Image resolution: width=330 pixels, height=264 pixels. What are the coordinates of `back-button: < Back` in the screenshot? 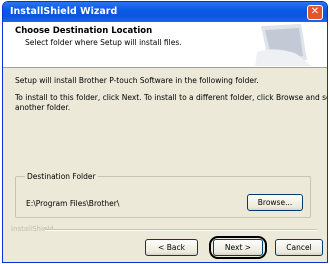 It's located at (171, 247).